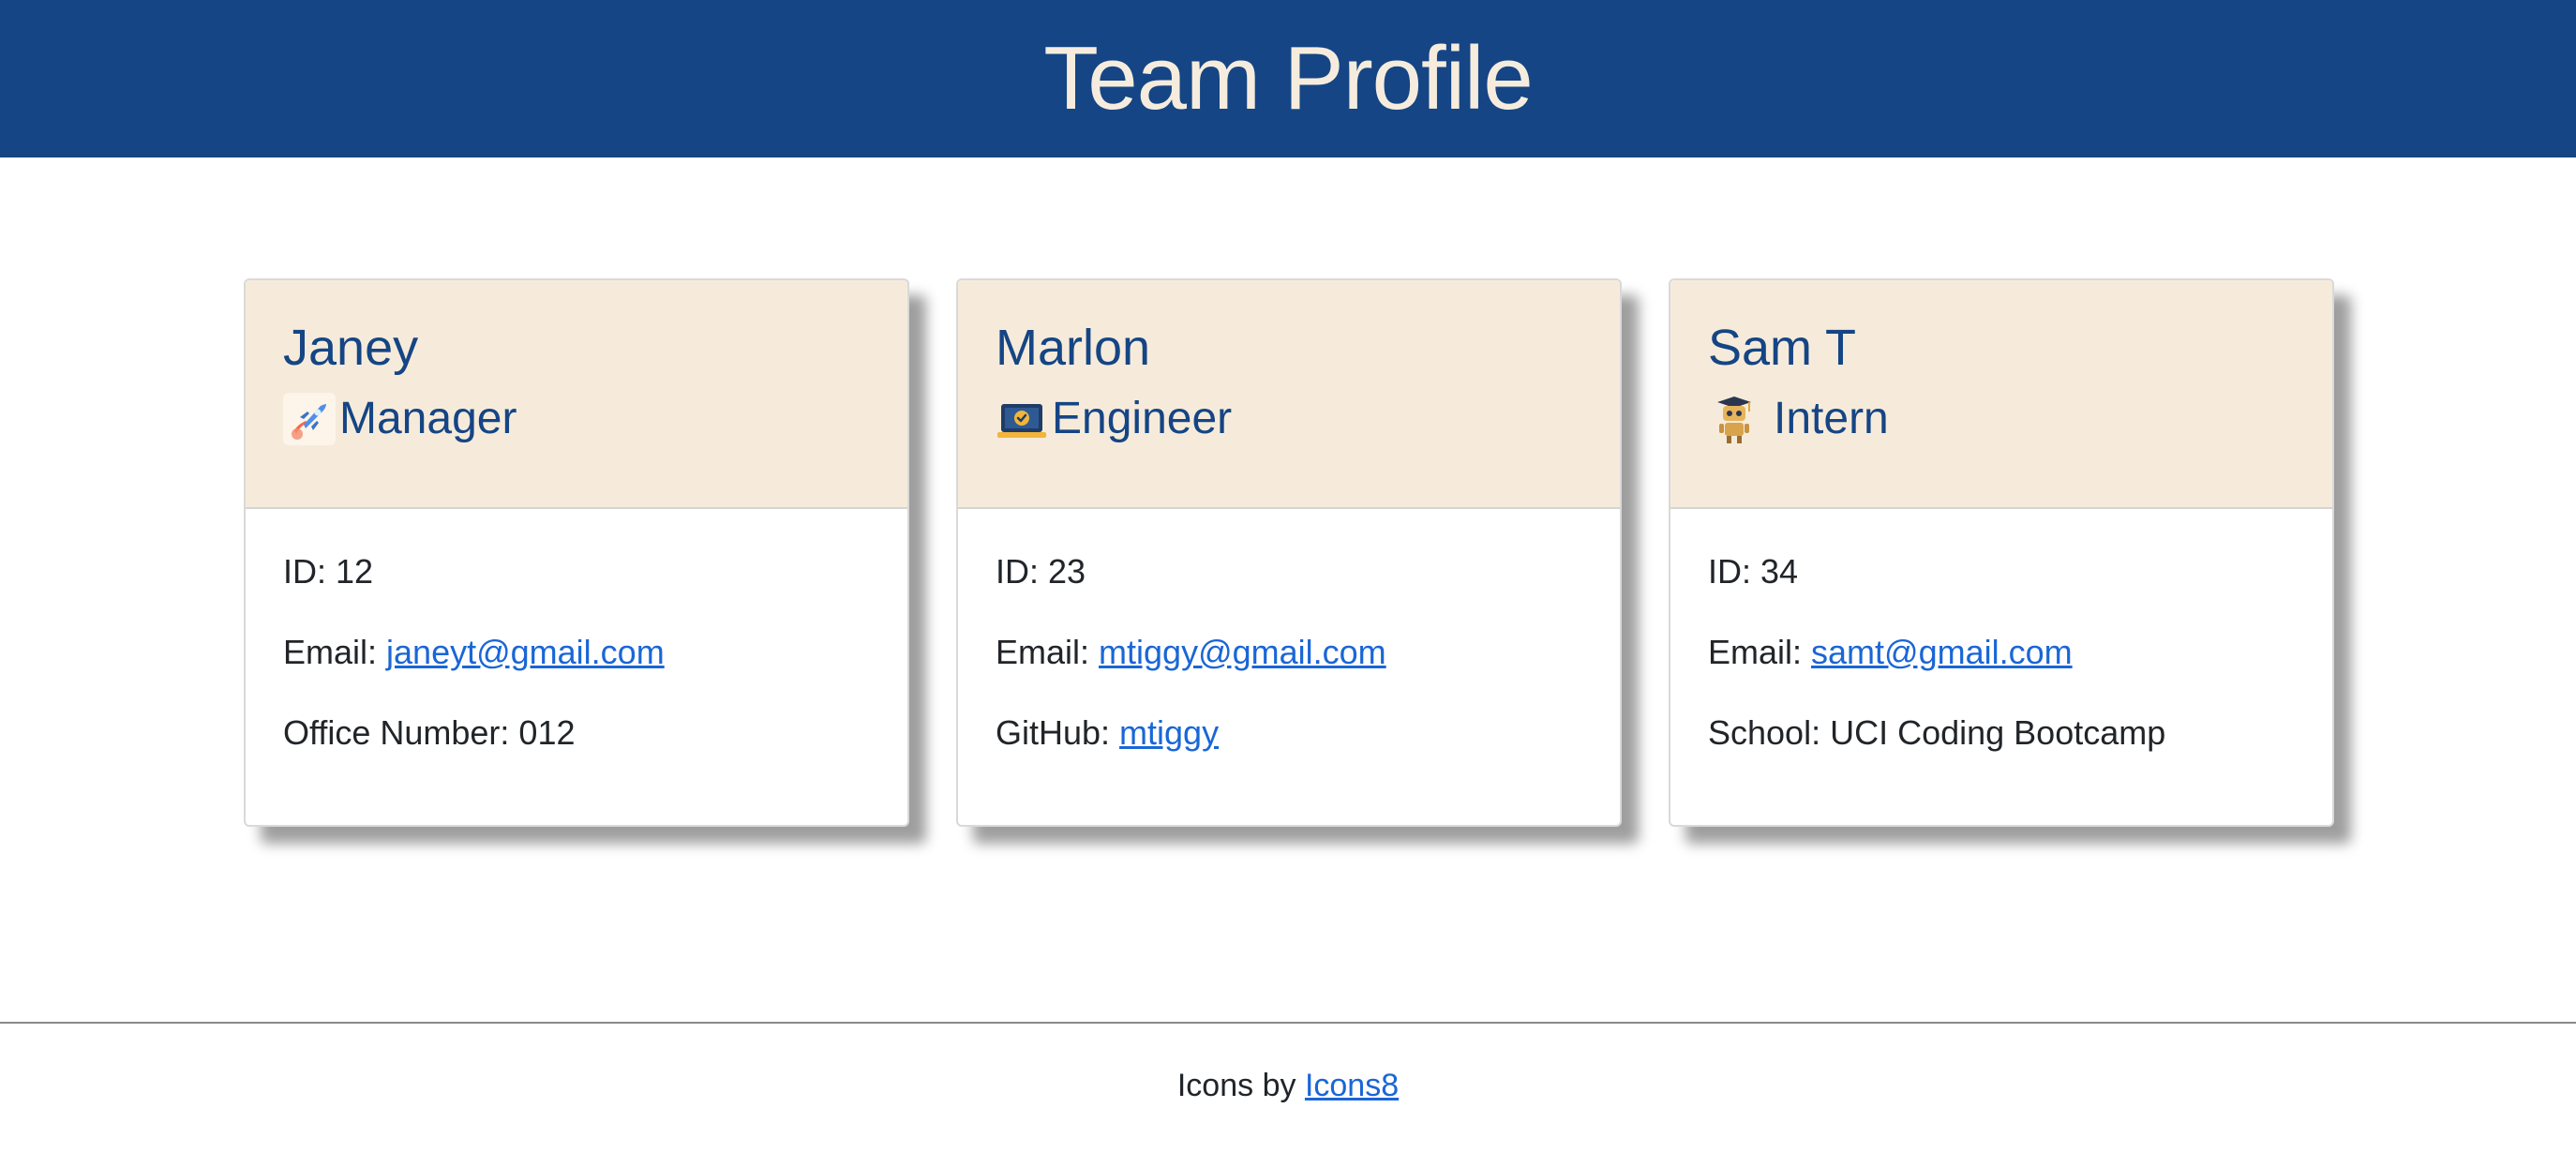 The height and width of the screenshot is (1168, 2576). What do you see at coordinates (310, 419) in the screenshot?
I see `rocket-icon` at bounding box center [310, 419].